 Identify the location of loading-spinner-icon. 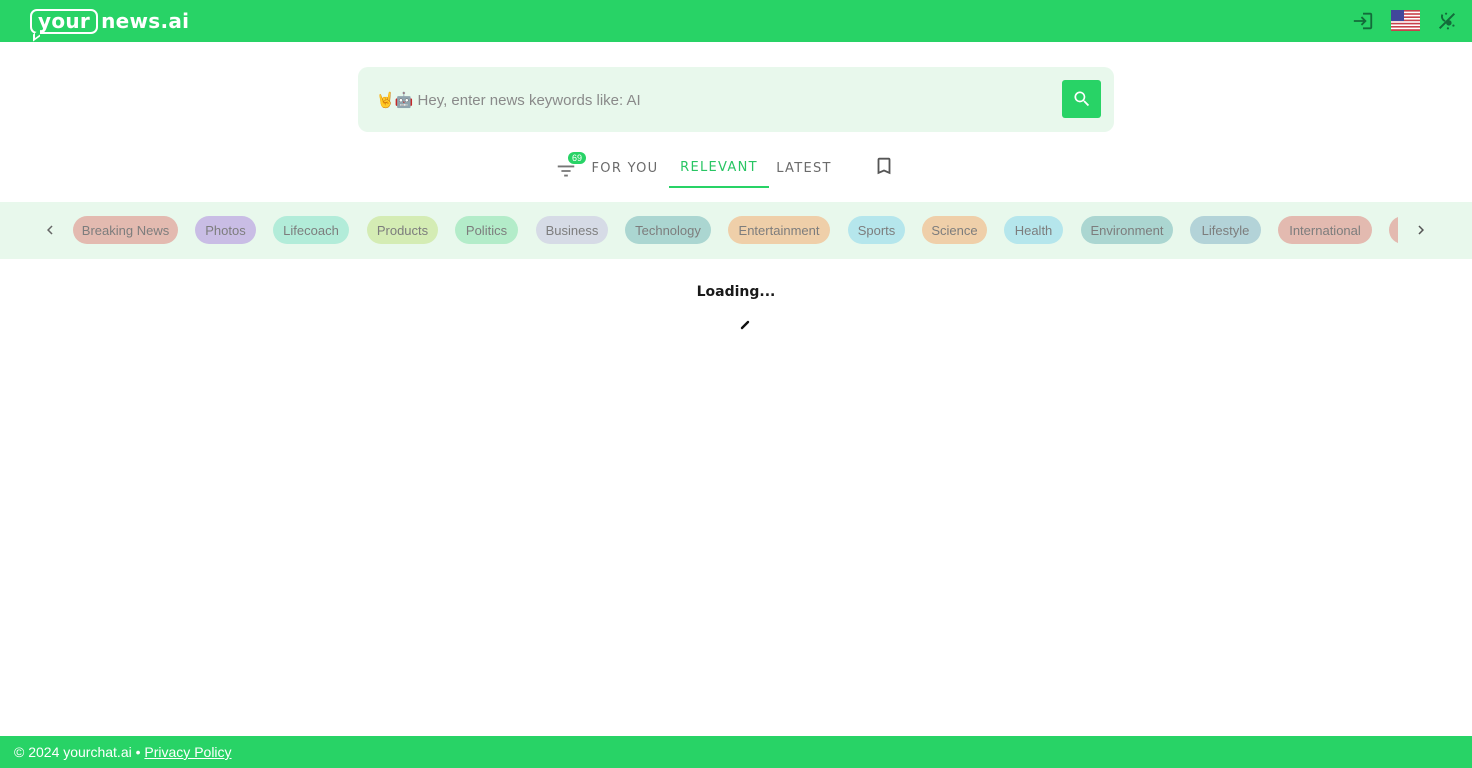
(745, 325).